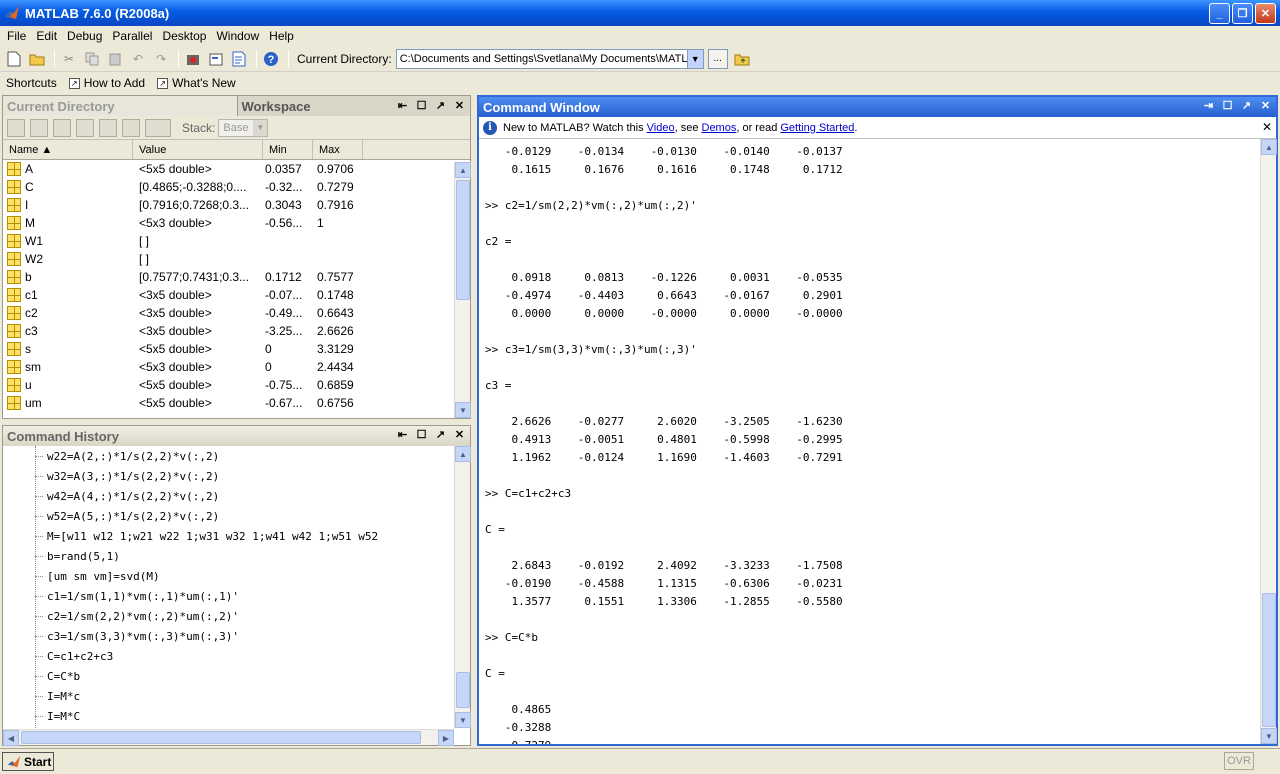  What do you see at coordinates (196, 83) in the screenshot?
I see `whats-new-shortcut: ↗ What's New` at bounding box center [196, 83].